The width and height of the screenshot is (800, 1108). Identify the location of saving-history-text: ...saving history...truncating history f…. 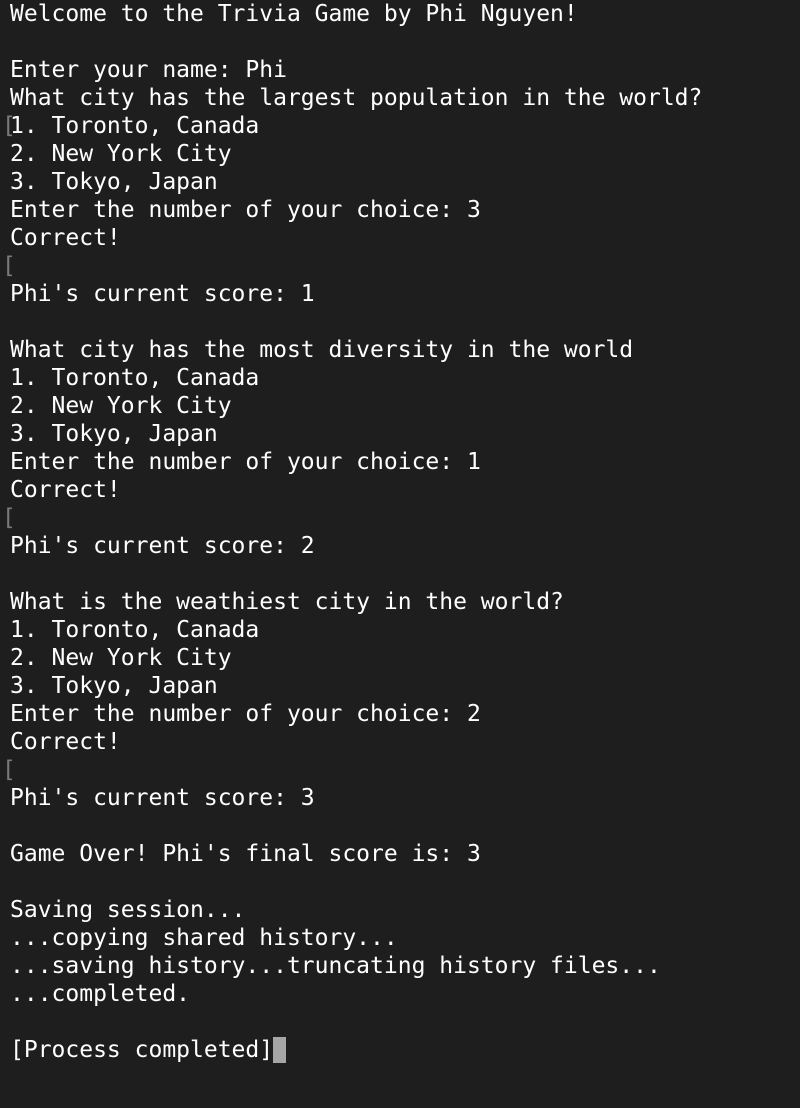
(335, 966).